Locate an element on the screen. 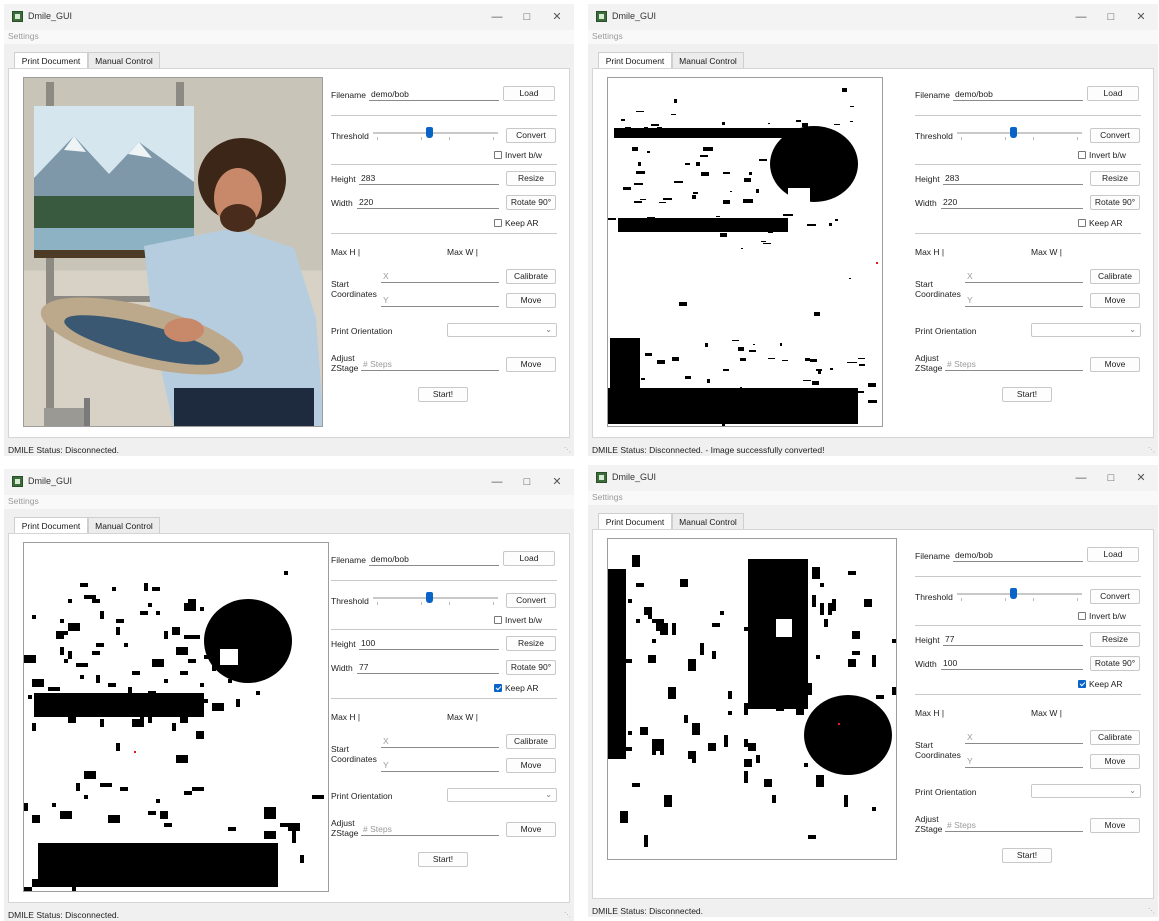  width-input: 77 is located at coordinates (428, 667).